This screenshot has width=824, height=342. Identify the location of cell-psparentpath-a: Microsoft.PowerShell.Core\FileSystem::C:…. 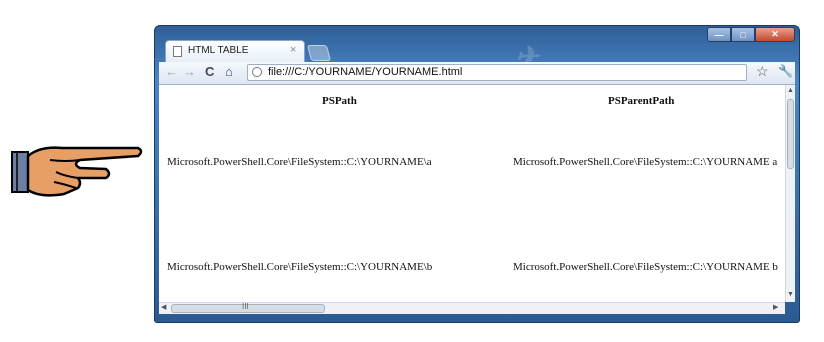
(645, 162).